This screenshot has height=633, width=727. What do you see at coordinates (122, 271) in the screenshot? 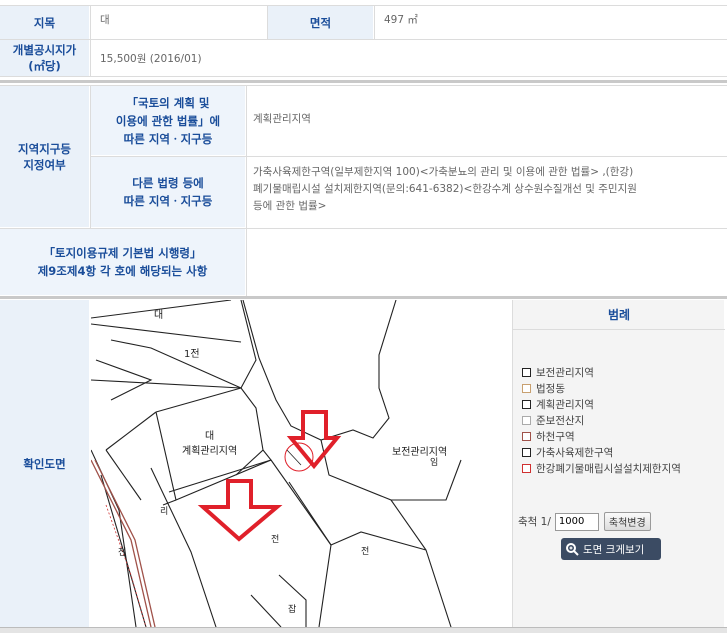
I see `enforcement-label-line2: 제9조제4항 각 호에 해당되는 사항` at bounding box center [122, 271].